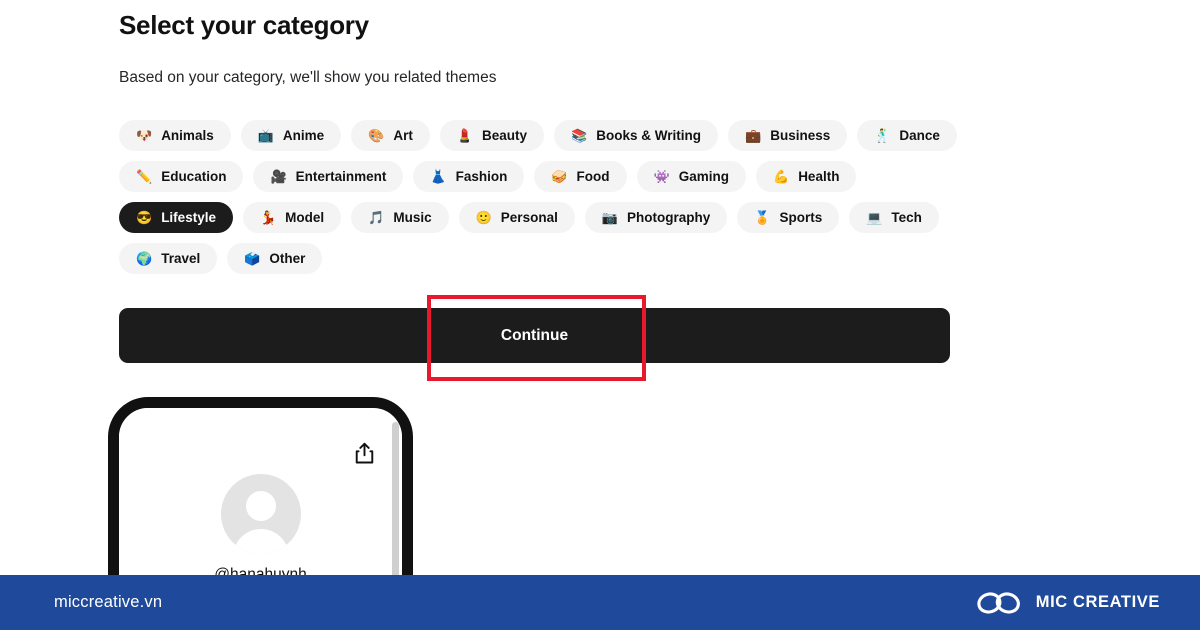  Describe the element at coordinates (364, 453) in the screenshot. I see `share-icon` at that location.